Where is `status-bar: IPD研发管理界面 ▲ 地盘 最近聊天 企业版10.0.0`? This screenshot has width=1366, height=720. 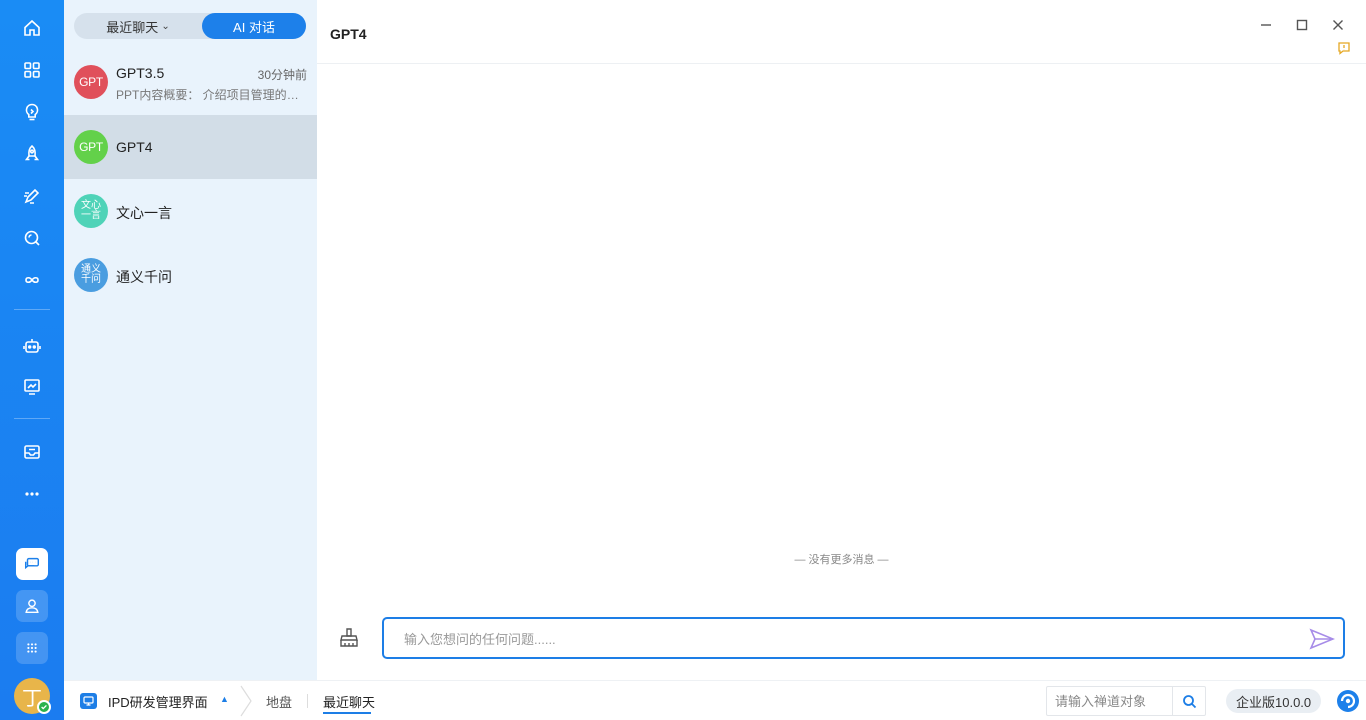
status-bar: IPD研发管理界面 ▲ 地盘 最近聊天 企业版10.0.0 is located at coordinates (715, 700).